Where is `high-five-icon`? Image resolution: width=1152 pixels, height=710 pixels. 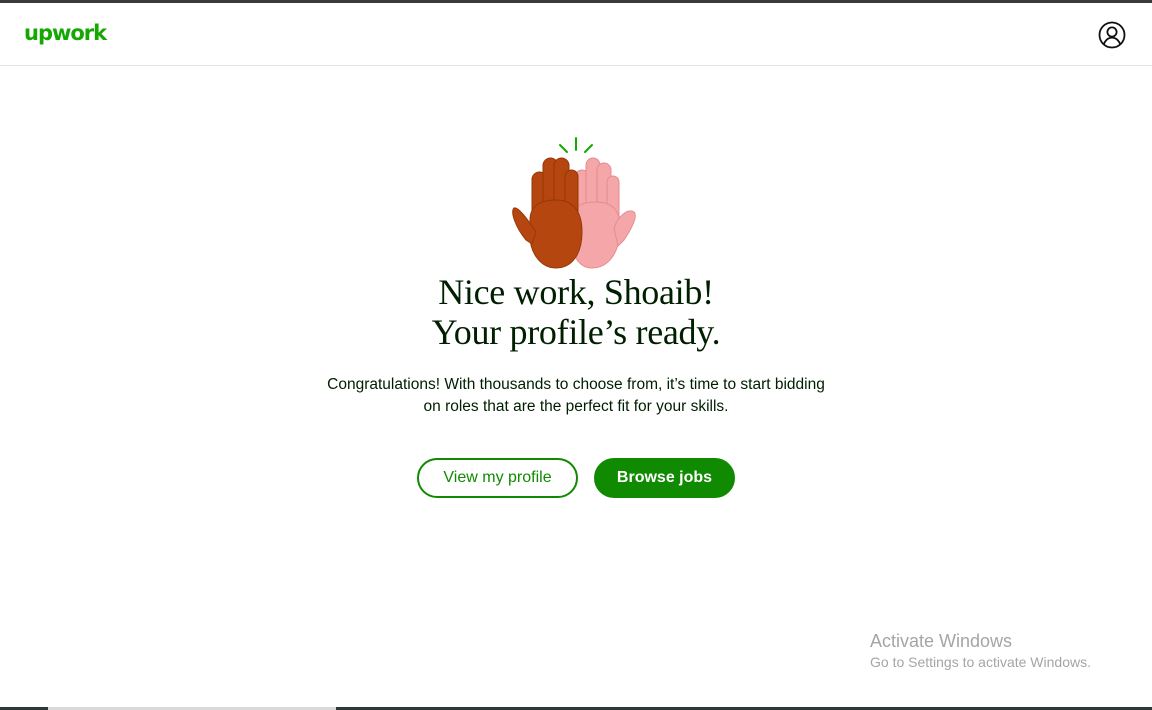
high-five-icon is located at coordinates (574, 203).